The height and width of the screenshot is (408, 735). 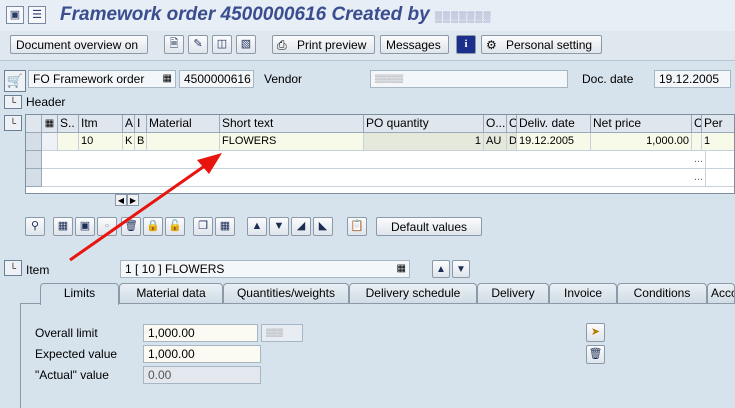 I want to click on col-per: Per, so click(x=718, y=124).